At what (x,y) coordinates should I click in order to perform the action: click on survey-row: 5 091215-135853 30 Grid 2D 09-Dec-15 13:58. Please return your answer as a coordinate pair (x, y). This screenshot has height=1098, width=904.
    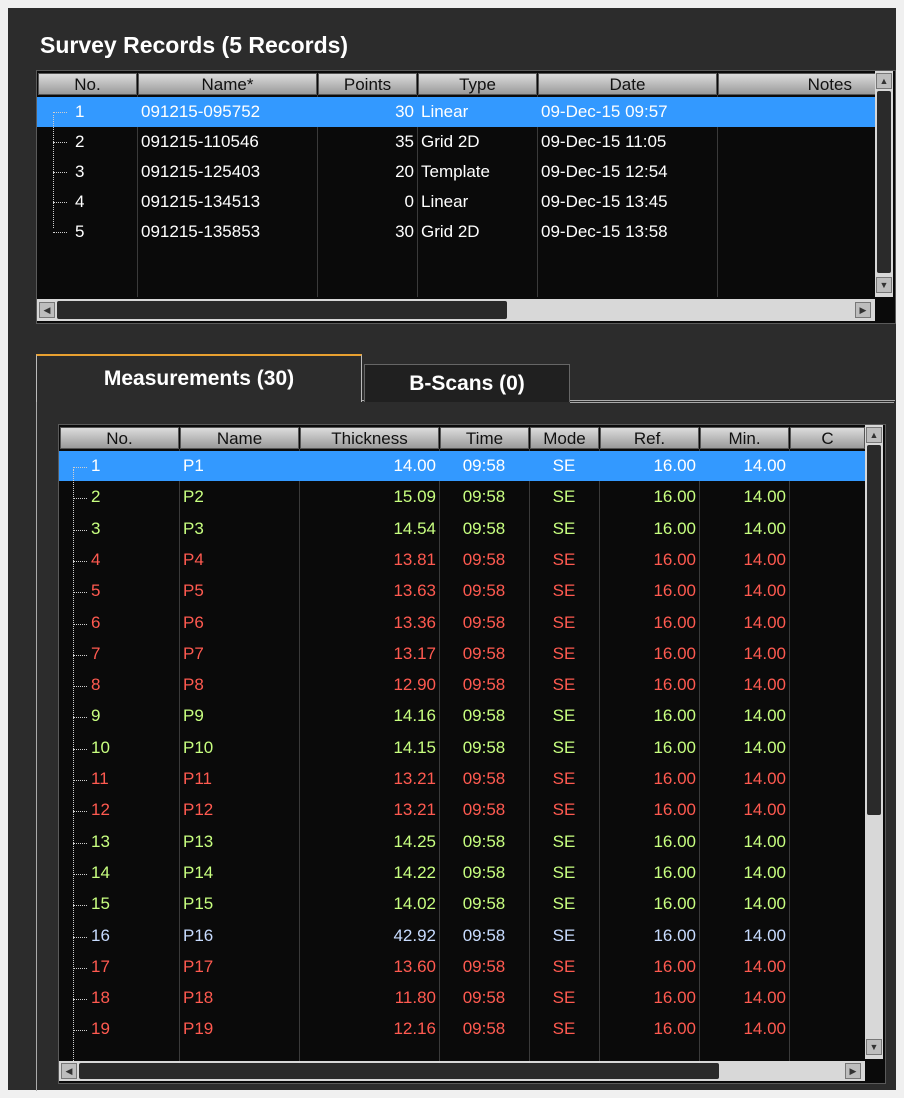
    Looking at the image, I should click on (457, 232).